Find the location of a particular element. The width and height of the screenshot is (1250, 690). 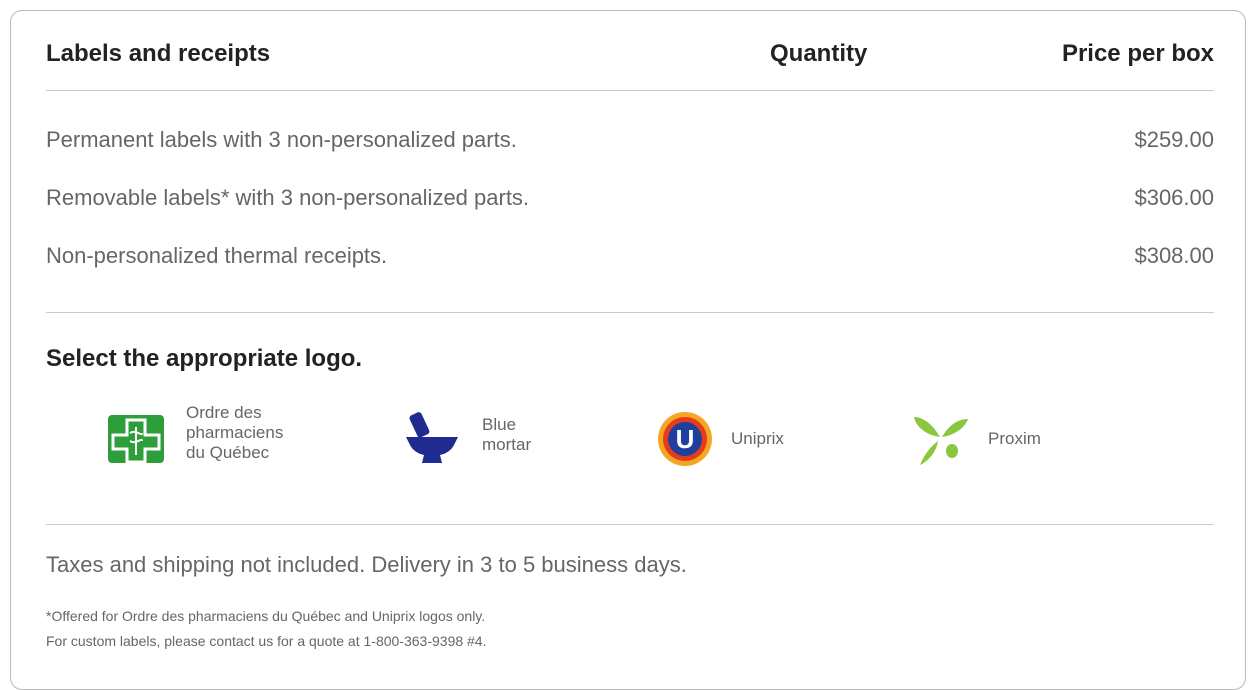

logo-label: Ordre des pharmaciens du Québec is located at coordinates (235, 432).